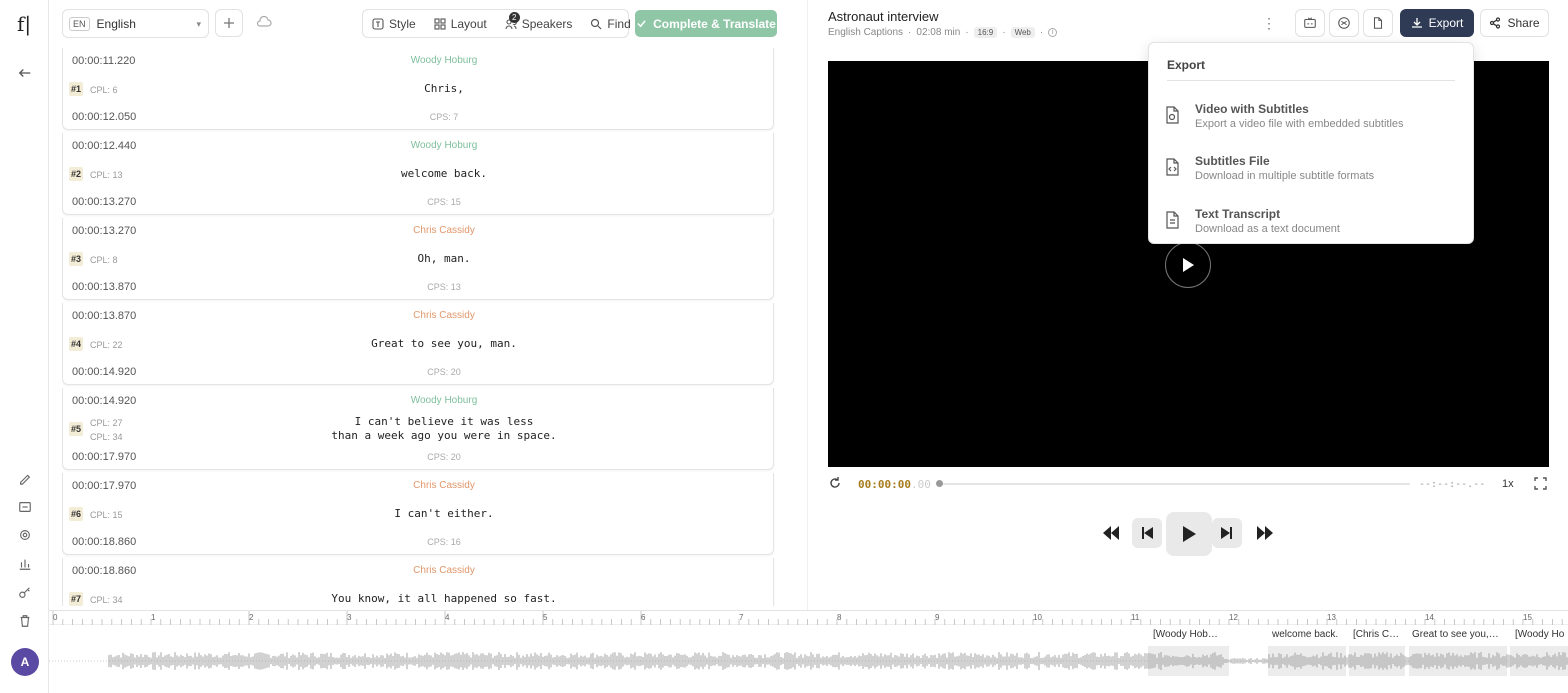 Image resolution: width=1568 pixels, height=693 pixels. I want to click on progress-track, so click(1174, 484).